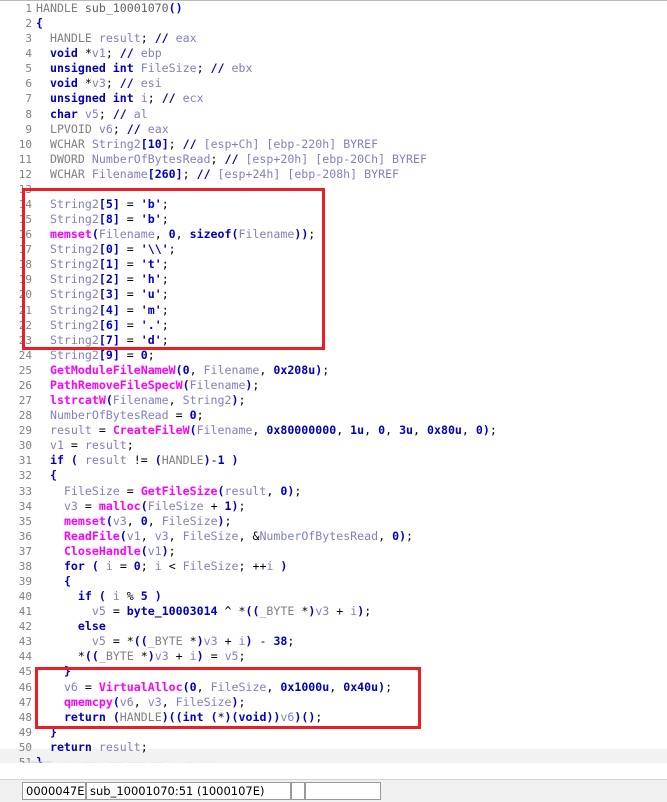  Describe the element at coordinates (333, 355) in the screenshot. I see `code-line: 24 String2[9] = 0;` at that location.